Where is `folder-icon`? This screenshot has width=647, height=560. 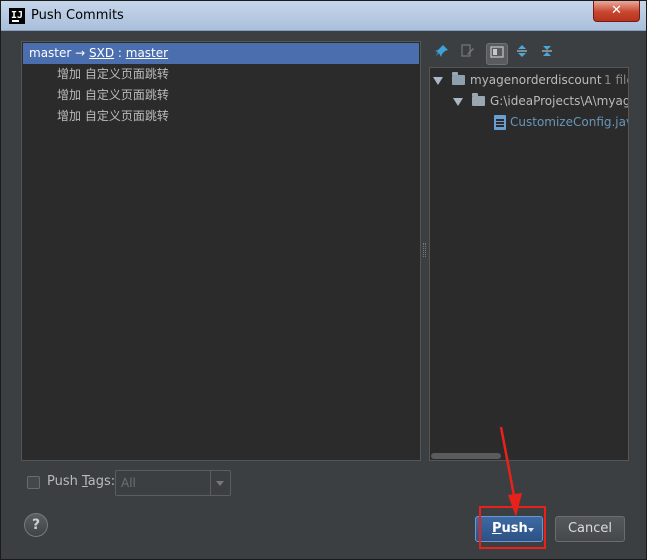
folder-icon is located at coordinates (478, 99).